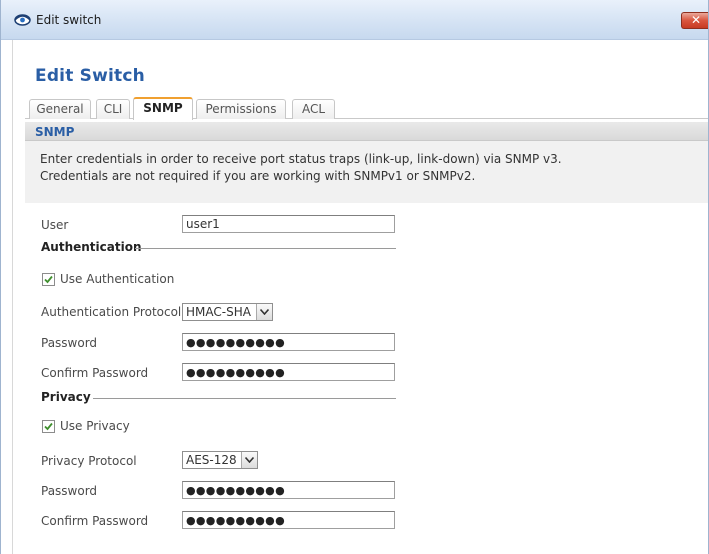 The image size is (709, 554). What do you see at coordinates (95, 373) in the screenshot?
I see `authentication-confirm-password-label: Confirm Password` at bounding box center [95, 373].